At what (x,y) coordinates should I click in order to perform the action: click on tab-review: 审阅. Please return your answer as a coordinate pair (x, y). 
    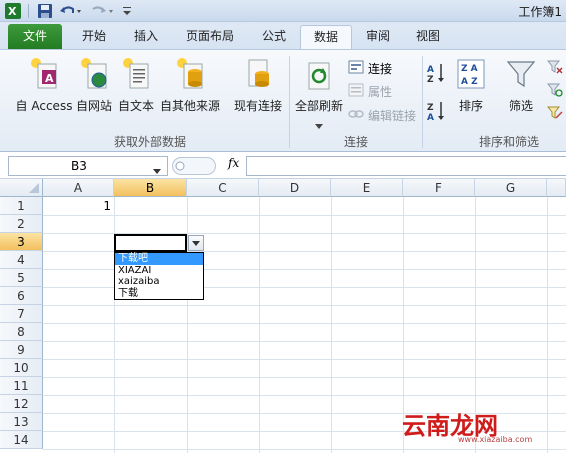
    Looking at the image, I should click on (378, 37).